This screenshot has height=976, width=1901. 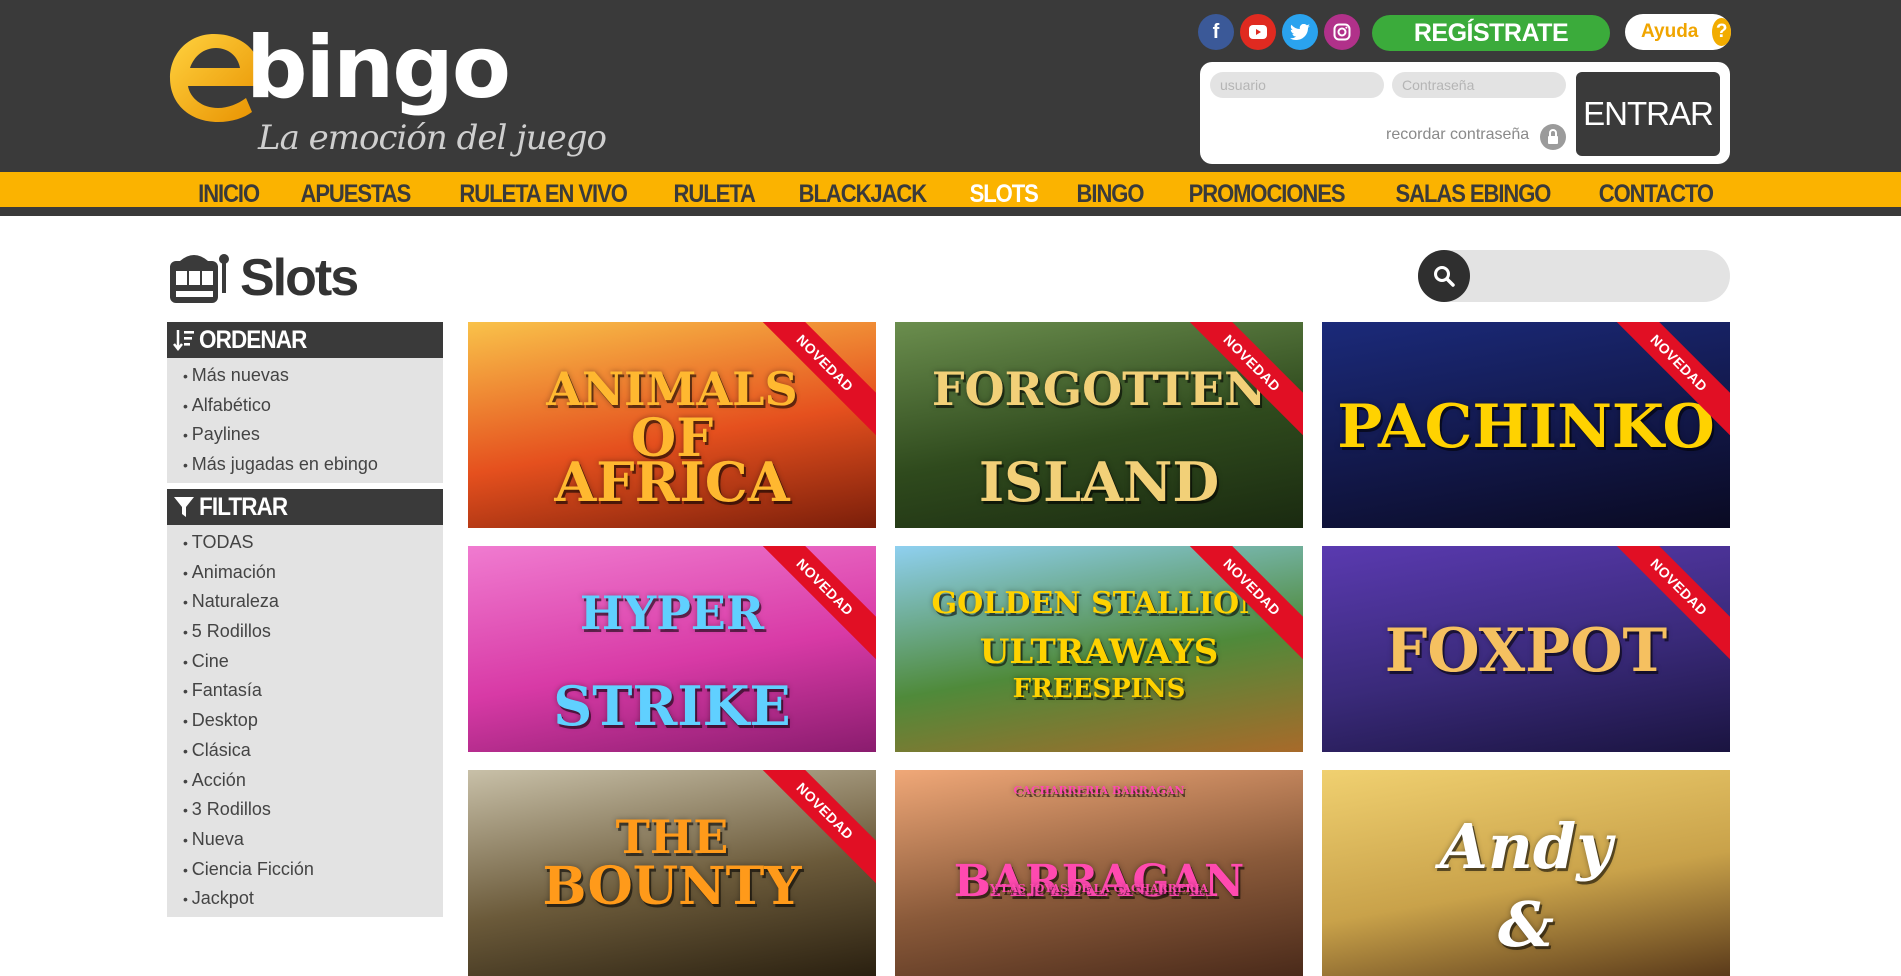 I want to click on sort-icon, so click(x=183, y=341).